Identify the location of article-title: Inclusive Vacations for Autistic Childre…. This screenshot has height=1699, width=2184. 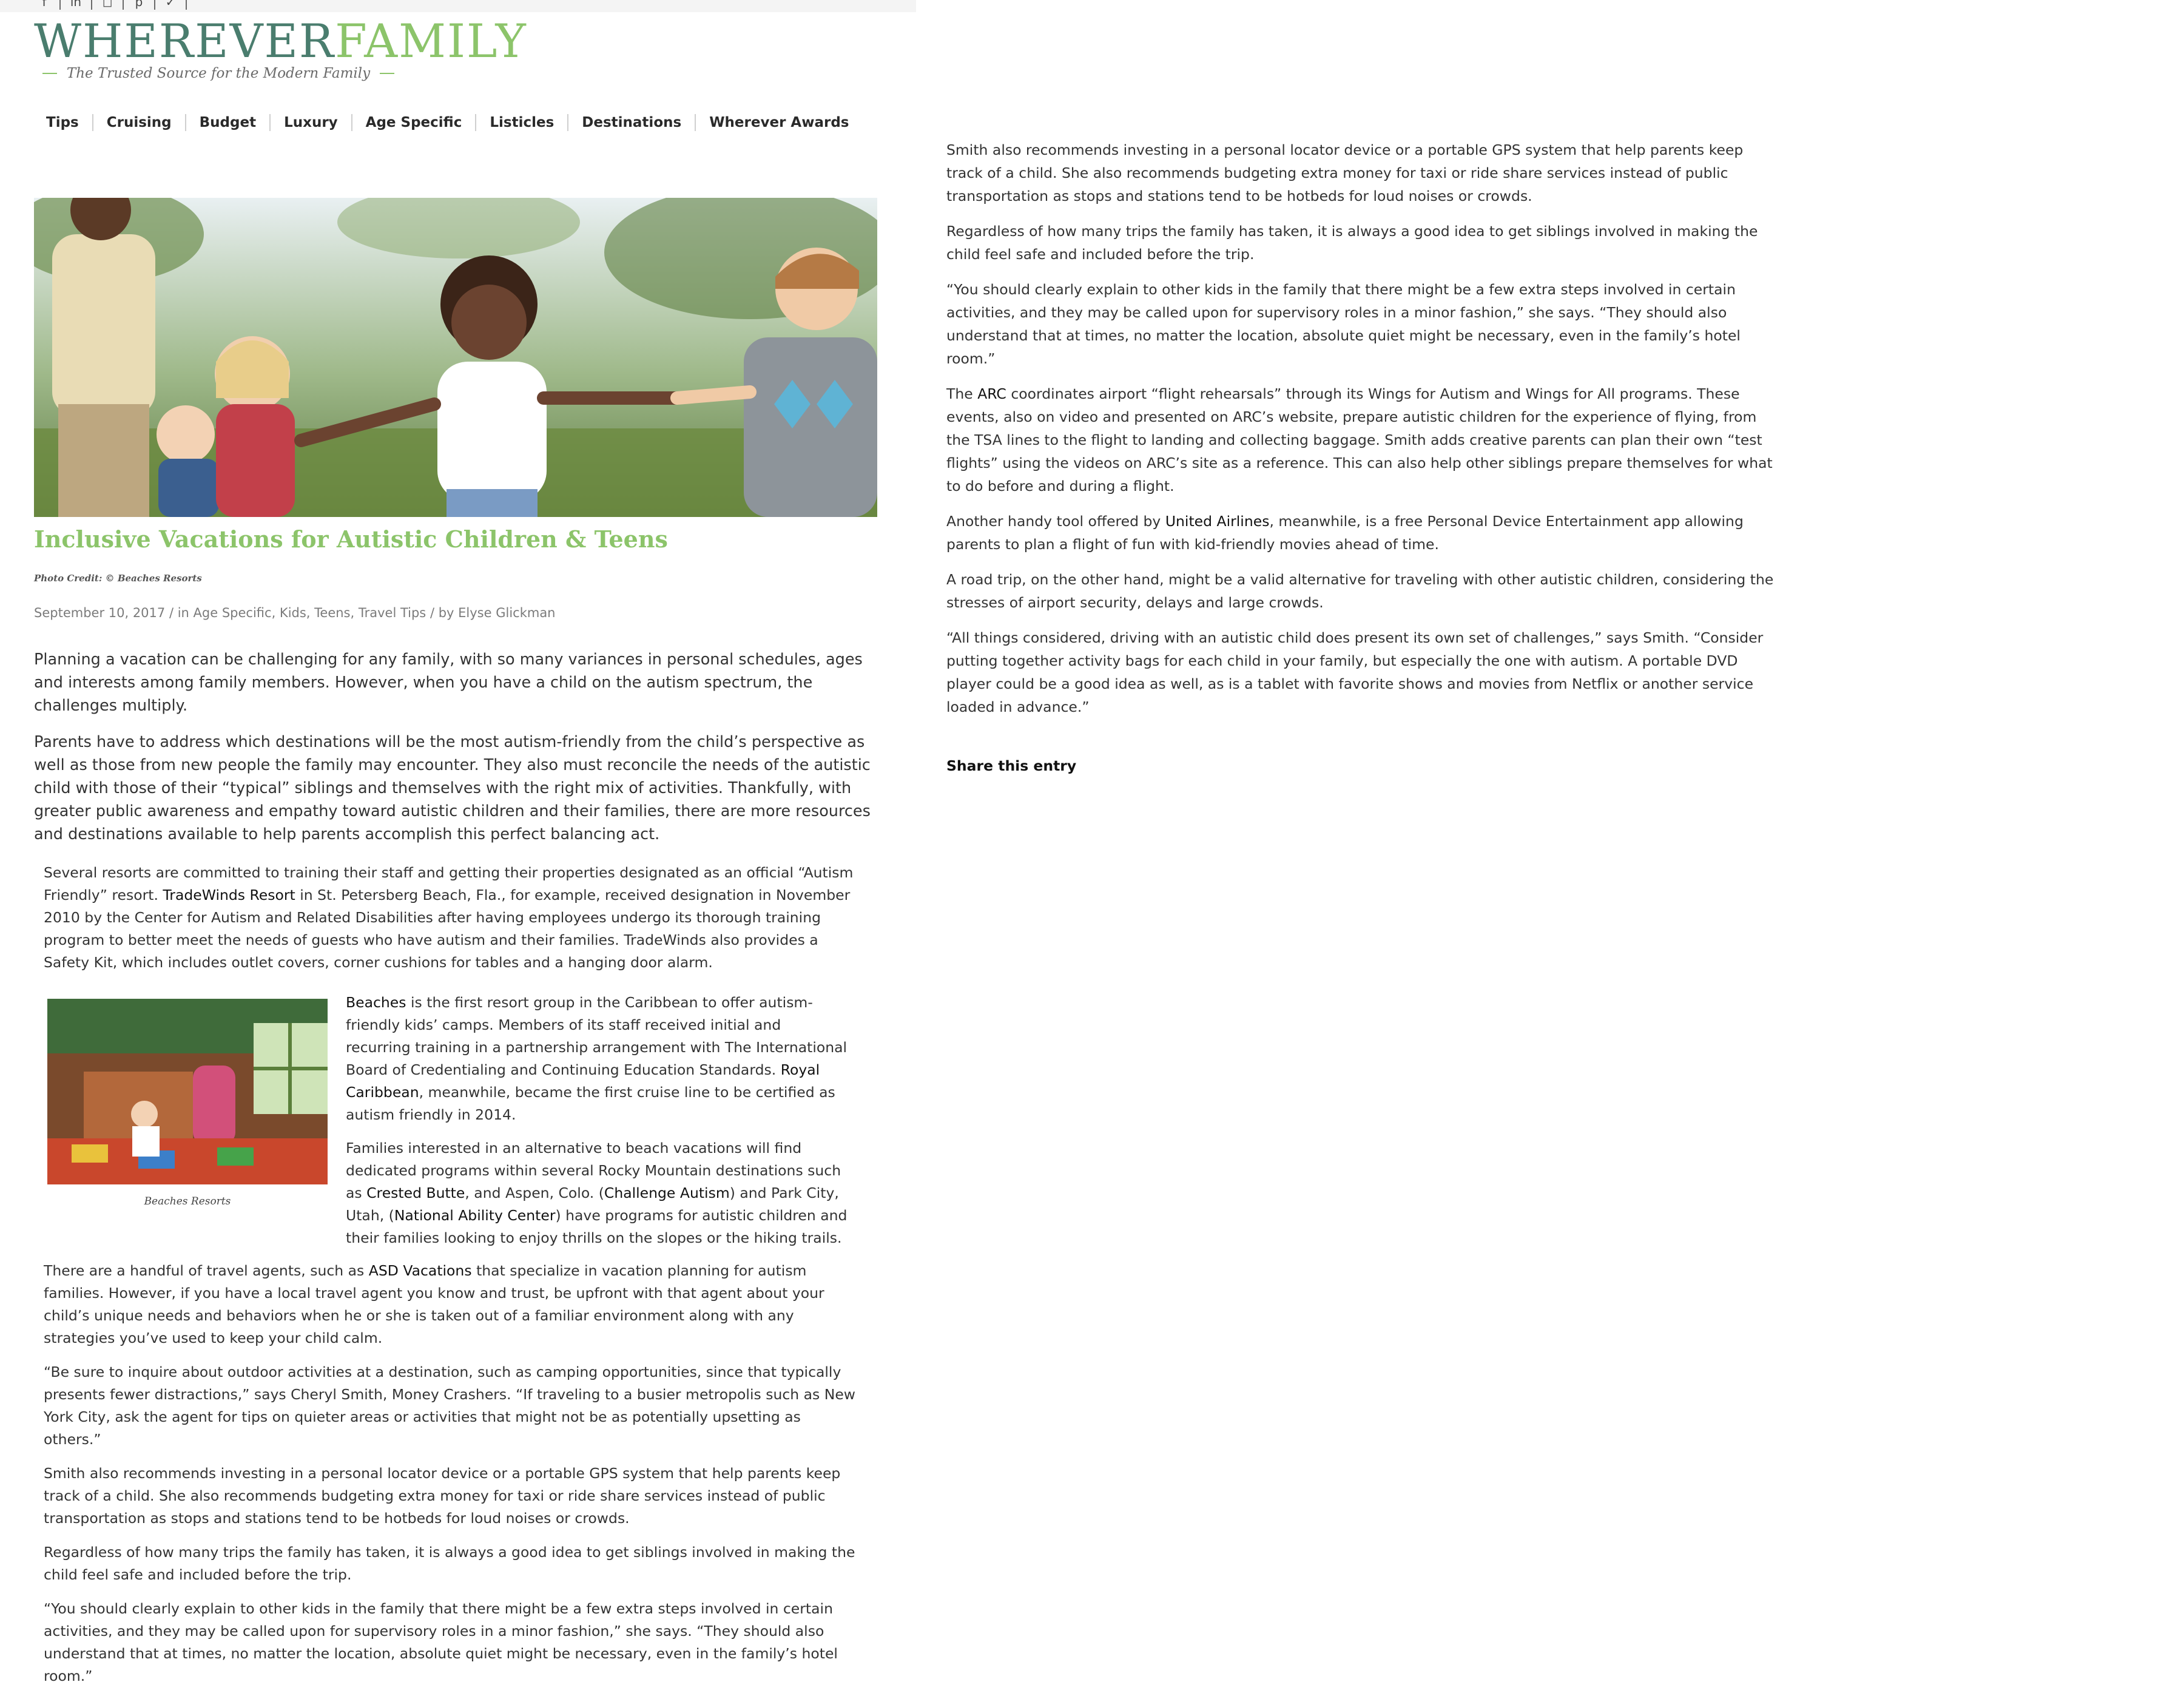
(351, 539).